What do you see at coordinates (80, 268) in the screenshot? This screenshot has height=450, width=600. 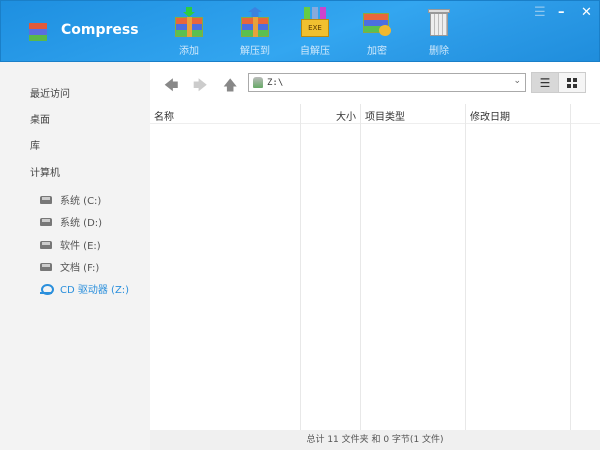 I see `drive-label: 文档 (F:)` at bounding box center [80, 268].